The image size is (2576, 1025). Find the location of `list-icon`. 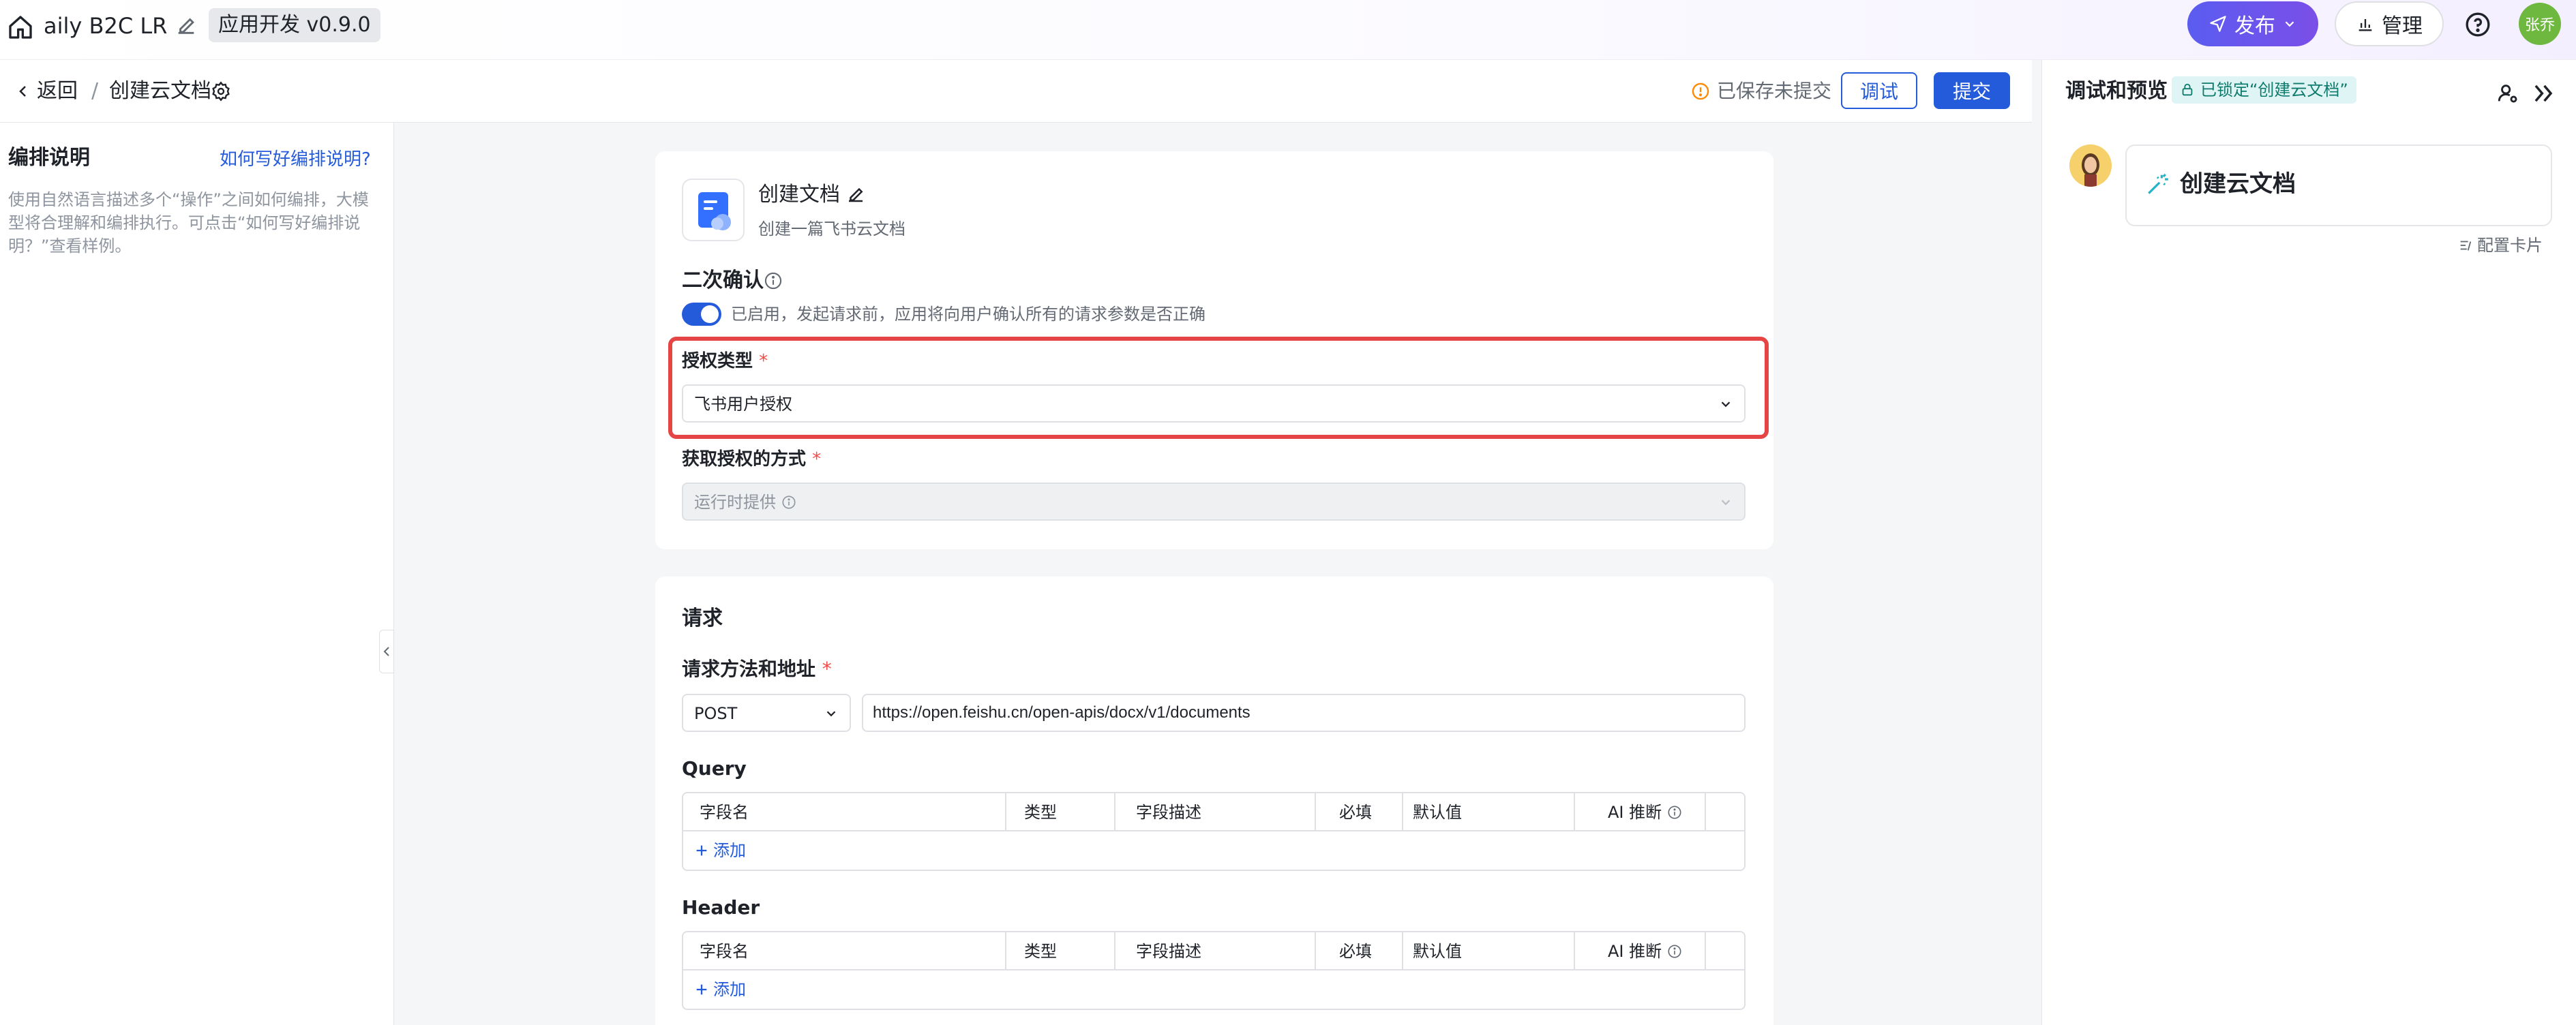

list-icon is located at coordinates (2466, 246).